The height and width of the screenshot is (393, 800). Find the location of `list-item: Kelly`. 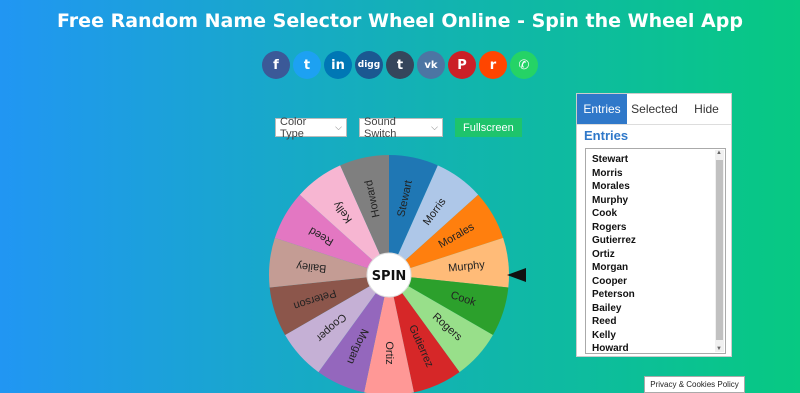

list-item: Kelly is located at coordinates (604, 335).